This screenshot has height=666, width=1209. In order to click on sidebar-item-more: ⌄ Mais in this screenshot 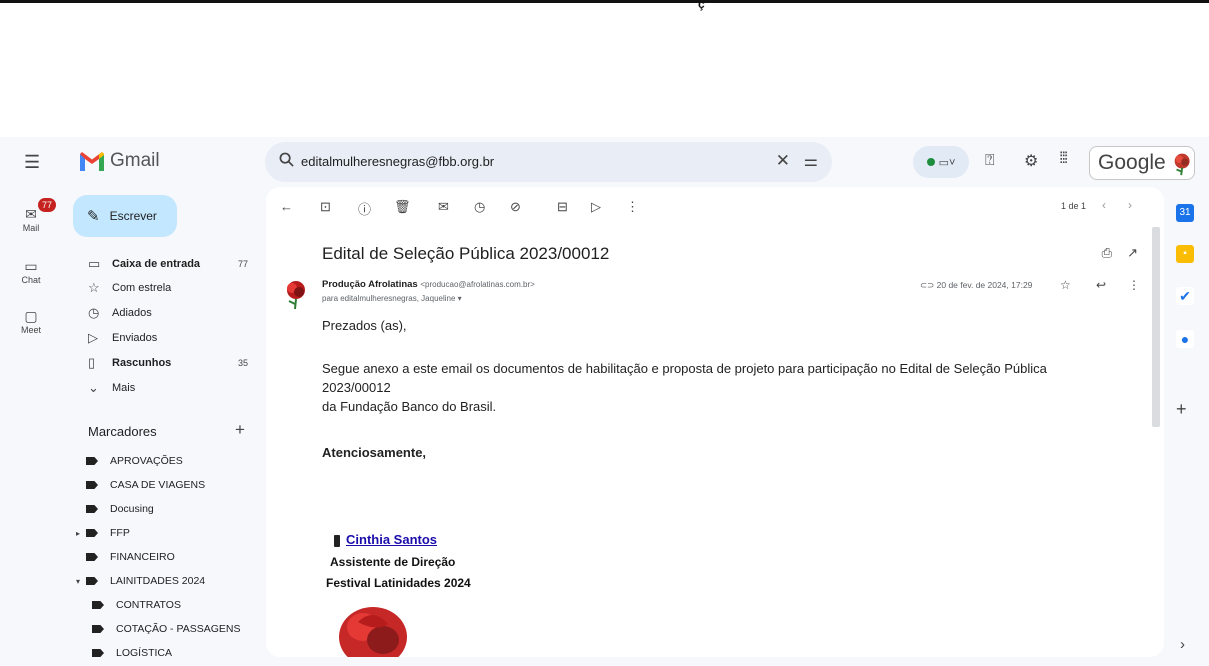, I will do `click(168, 388)`.